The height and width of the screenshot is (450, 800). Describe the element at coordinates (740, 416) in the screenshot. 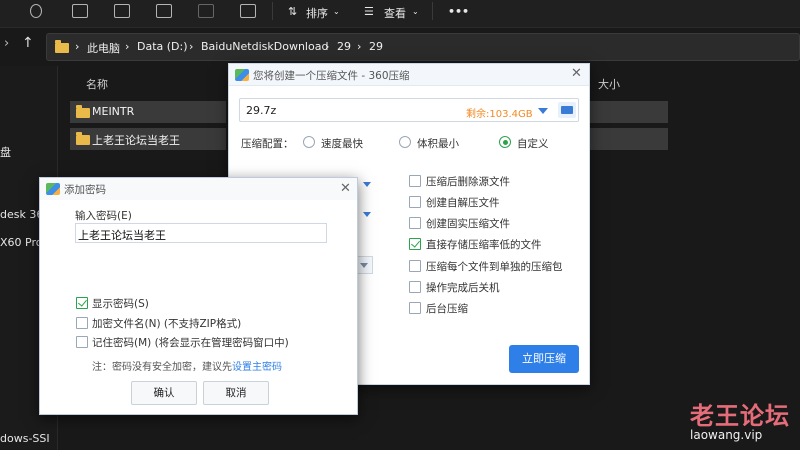

I see `watermark-title: 老王论坛` at that location.